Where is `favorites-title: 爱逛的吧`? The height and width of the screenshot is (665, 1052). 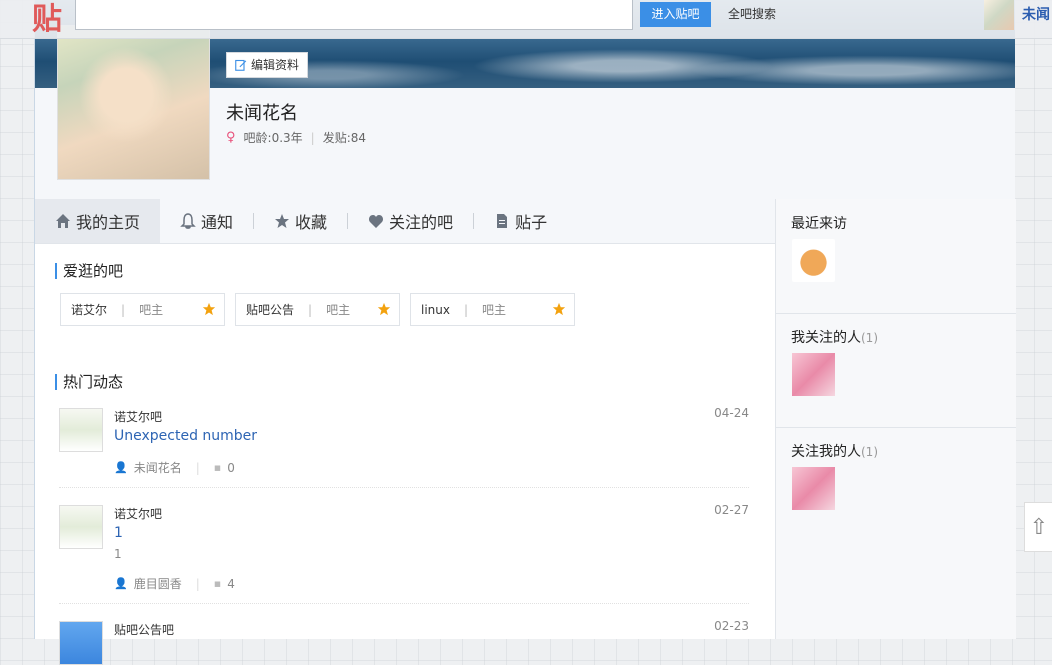
favorites-title: 爱逛的吧 is located at coordinates (89, 271).